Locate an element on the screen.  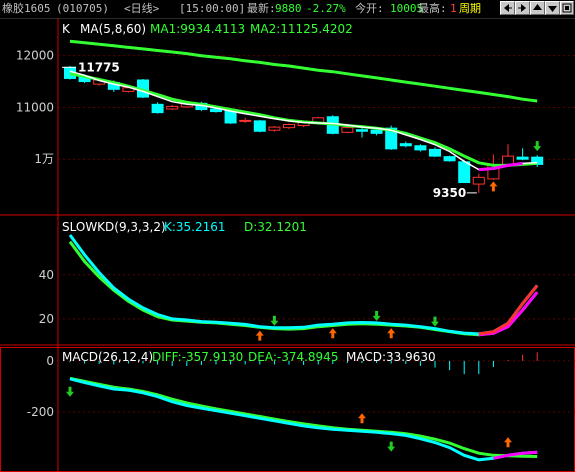
change-value: -2.27% is located at coordinates (326, 8).